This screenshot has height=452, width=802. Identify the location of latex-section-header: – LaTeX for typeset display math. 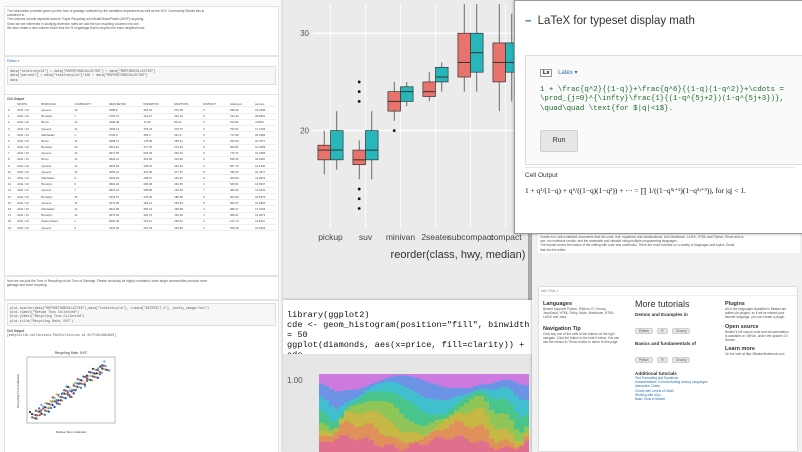
(610, 21).